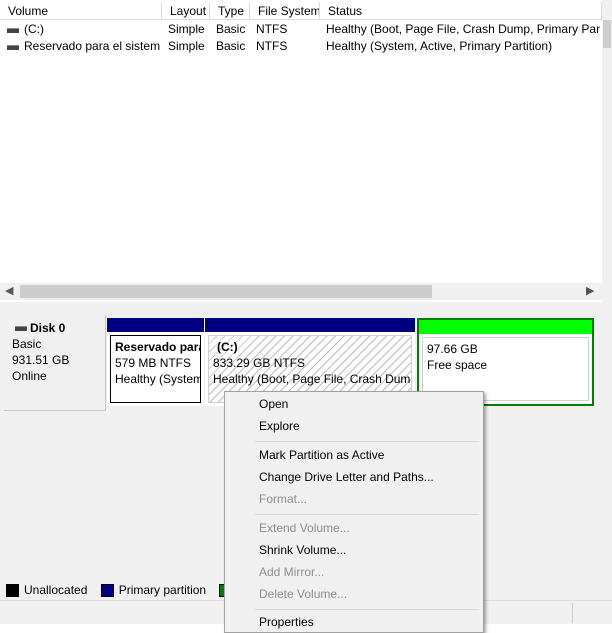  I want to click on scroll-left-icon: ◀, so click(9, 290).